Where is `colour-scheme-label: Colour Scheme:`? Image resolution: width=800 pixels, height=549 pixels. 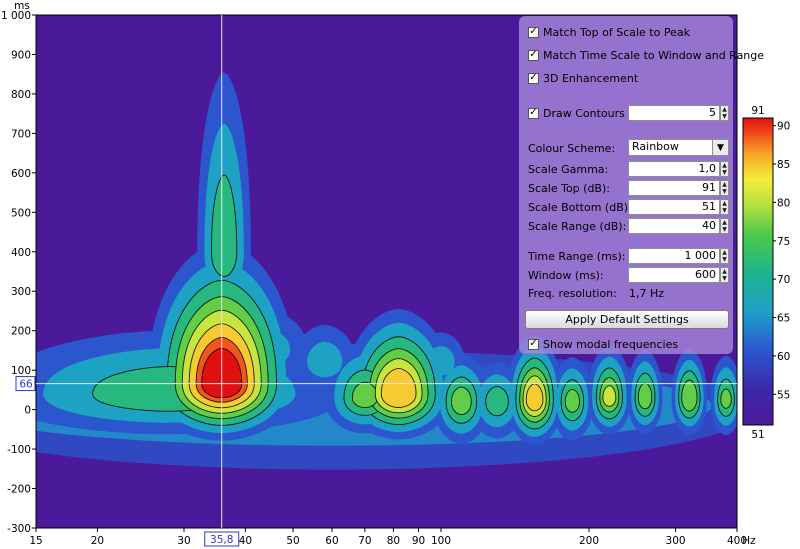
colour-scheme-label: Colour Scheme: is located at coordinates (572, 148).